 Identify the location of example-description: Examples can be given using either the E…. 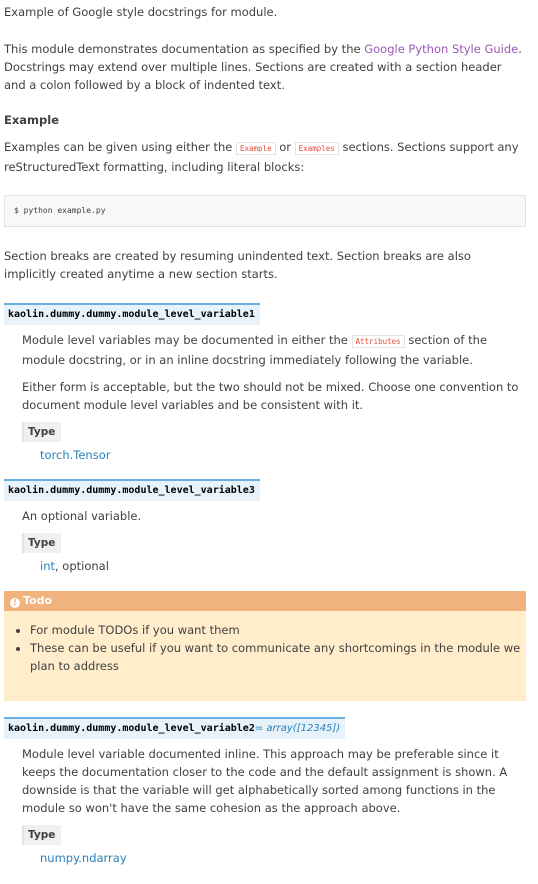
(261, 157).